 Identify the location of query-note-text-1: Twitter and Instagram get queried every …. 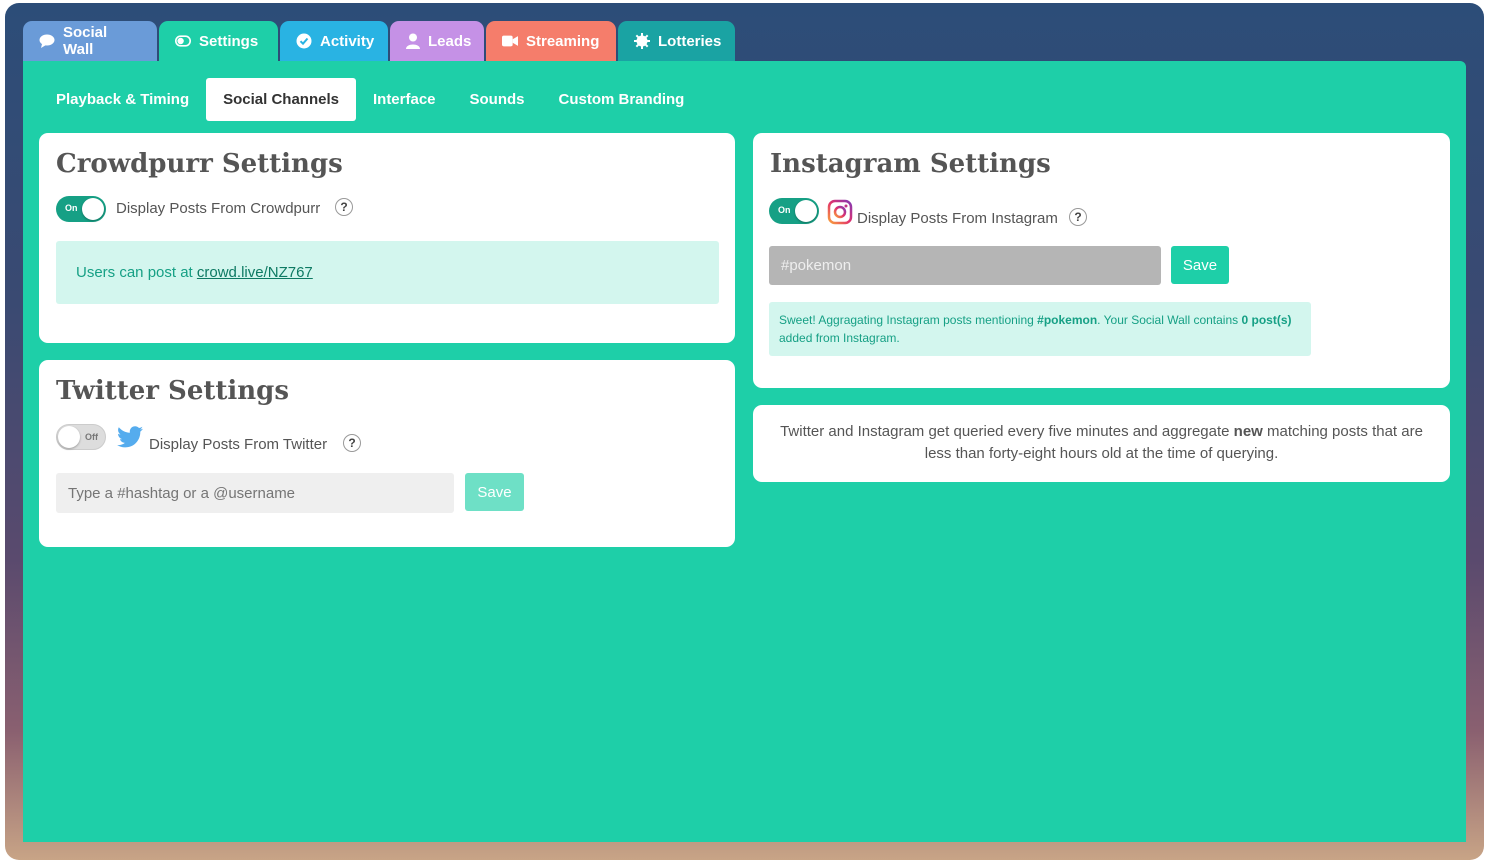
(1007, 431).